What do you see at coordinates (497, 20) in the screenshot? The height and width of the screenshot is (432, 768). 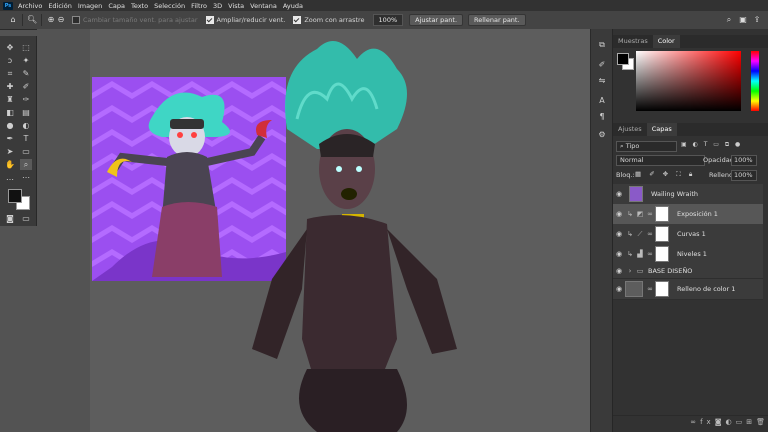 I see `fill-screen-button: Rellenar pant.` at bounding box center [497, 20].